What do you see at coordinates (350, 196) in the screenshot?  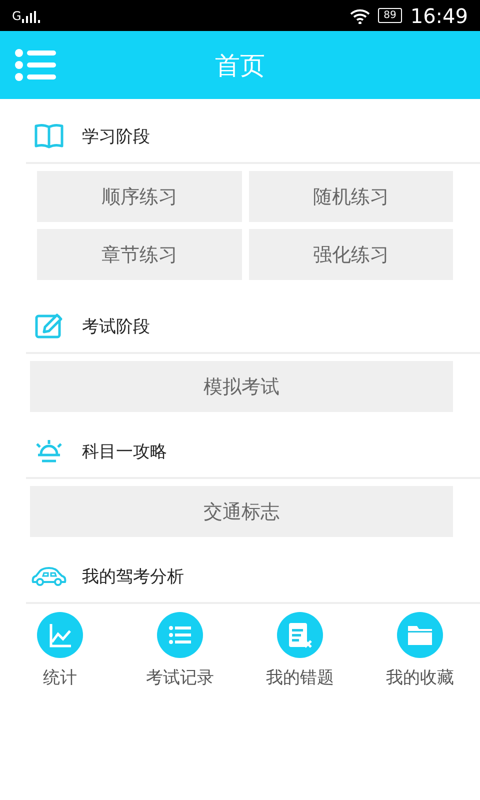 I see `practice-button: 随机练习` at bounding box center [350, 196].